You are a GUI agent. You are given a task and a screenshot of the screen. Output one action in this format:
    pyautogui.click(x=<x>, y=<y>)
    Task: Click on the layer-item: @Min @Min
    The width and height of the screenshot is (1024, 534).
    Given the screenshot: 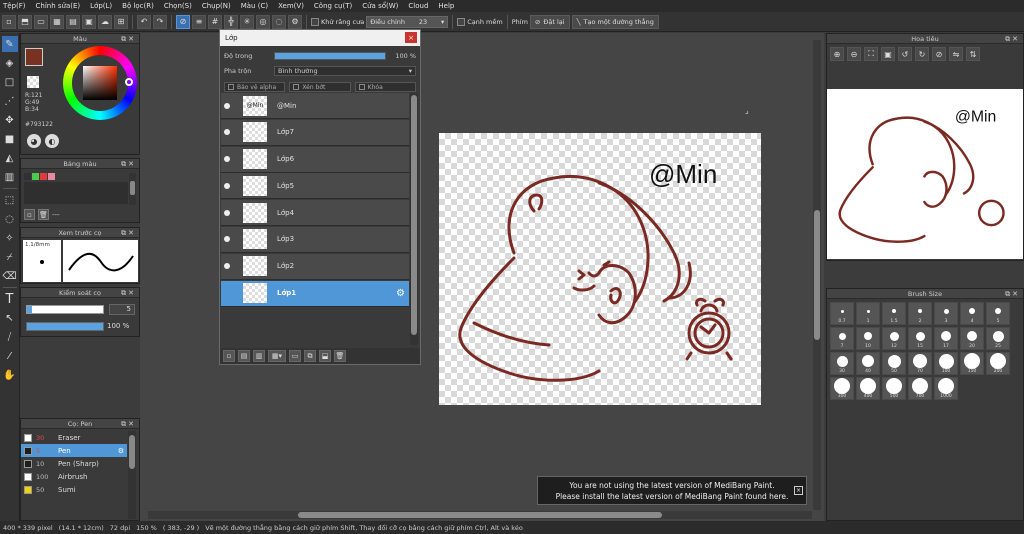 What is the action you would take?
    pyautogui.click(x=315, y=106)
    